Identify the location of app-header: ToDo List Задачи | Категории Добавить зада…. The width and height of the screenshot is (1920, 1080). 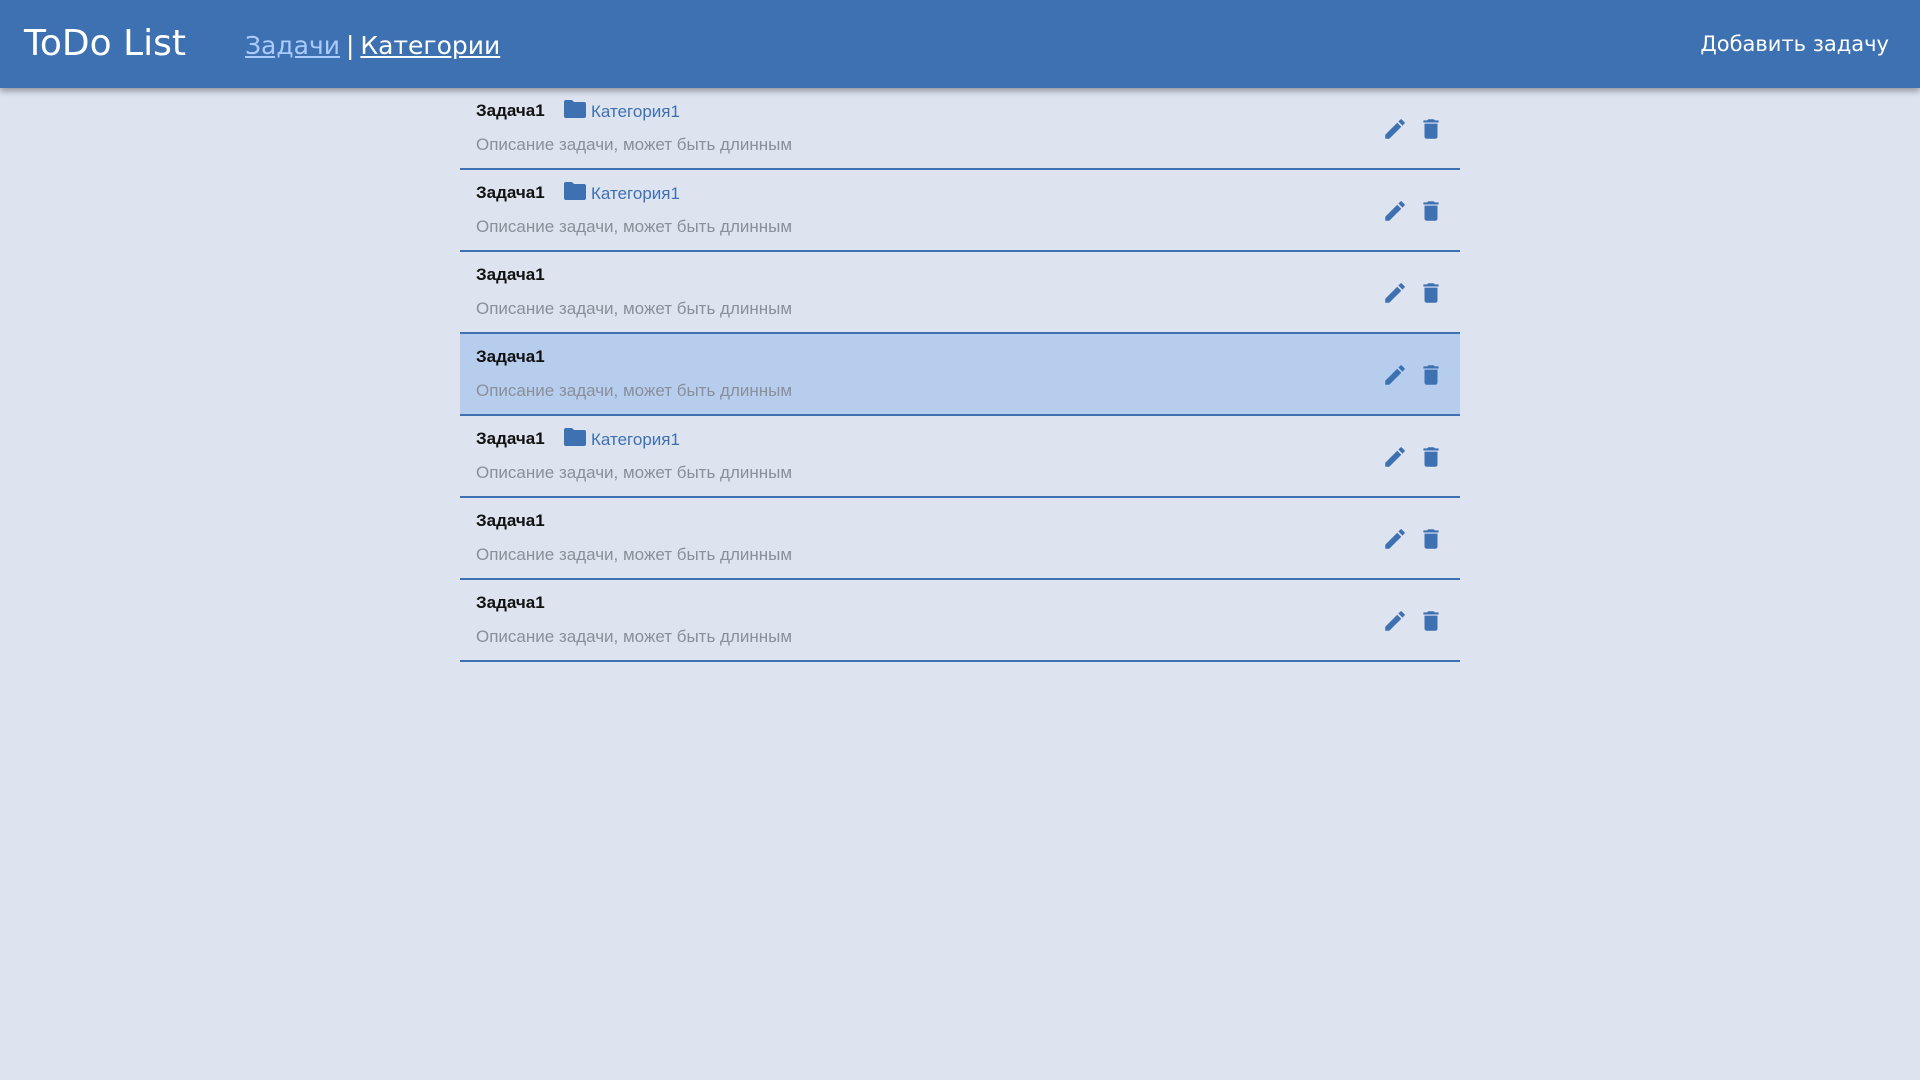
(960, 44).